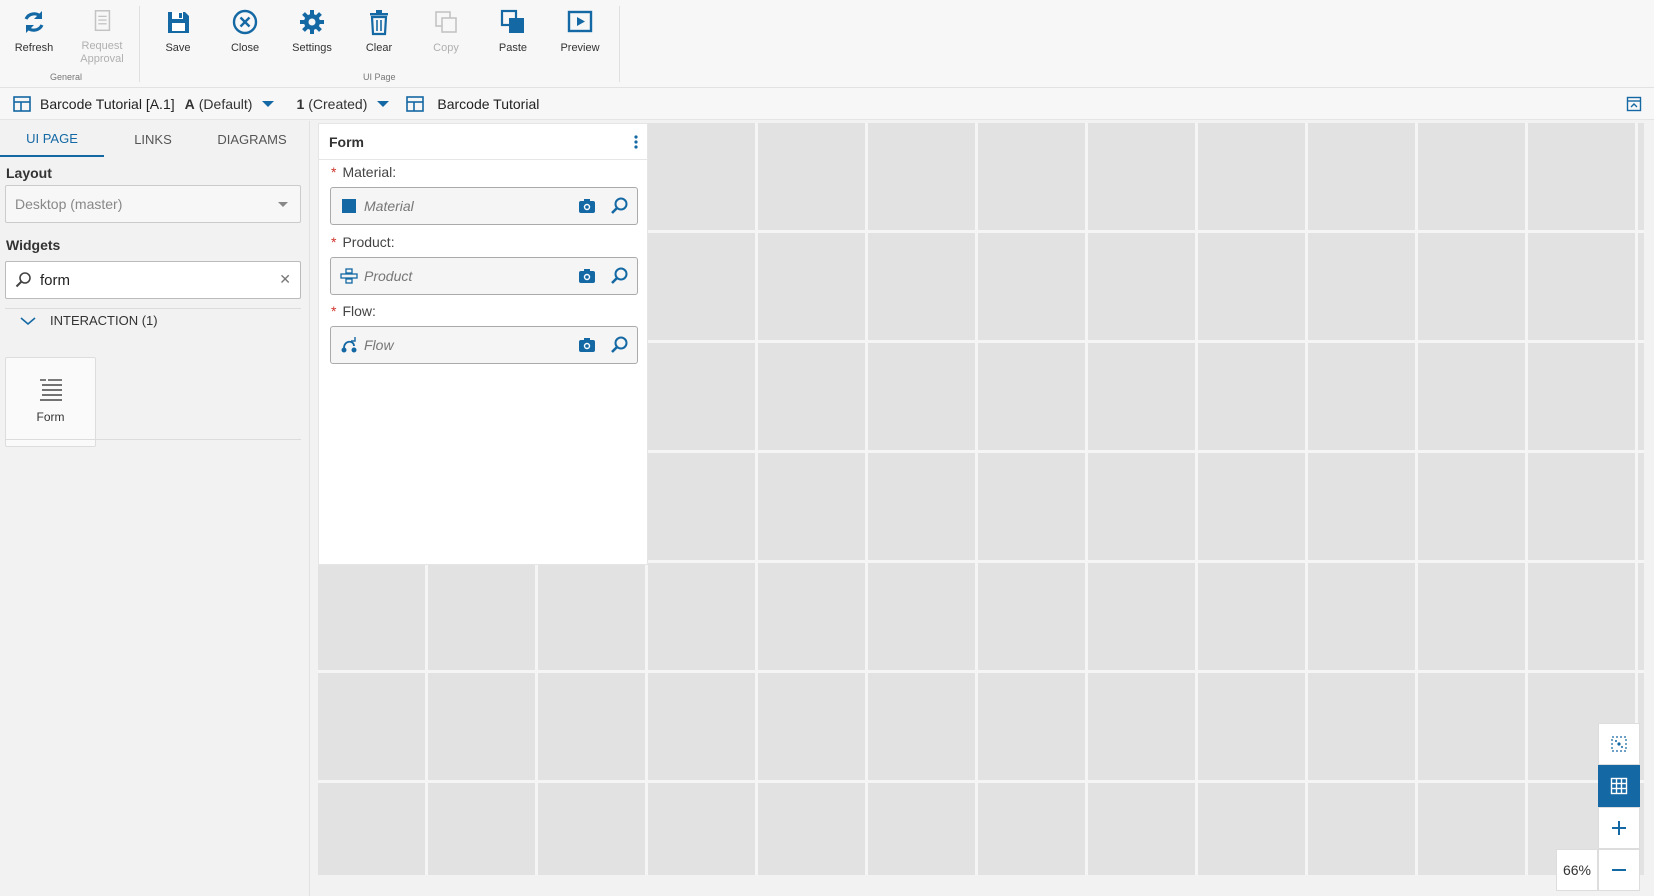 This screenshot has width=1654, height=896. Describe the element at coordinates (50, 402) in the screenshot. I see `widget-item-form: Form` at that location.